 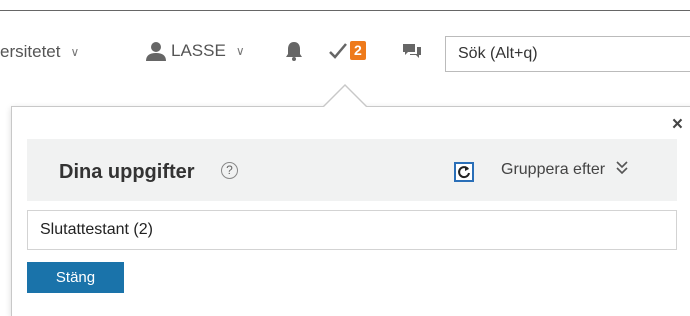 I want to click on refresh-button, so click(x=464, y=172).